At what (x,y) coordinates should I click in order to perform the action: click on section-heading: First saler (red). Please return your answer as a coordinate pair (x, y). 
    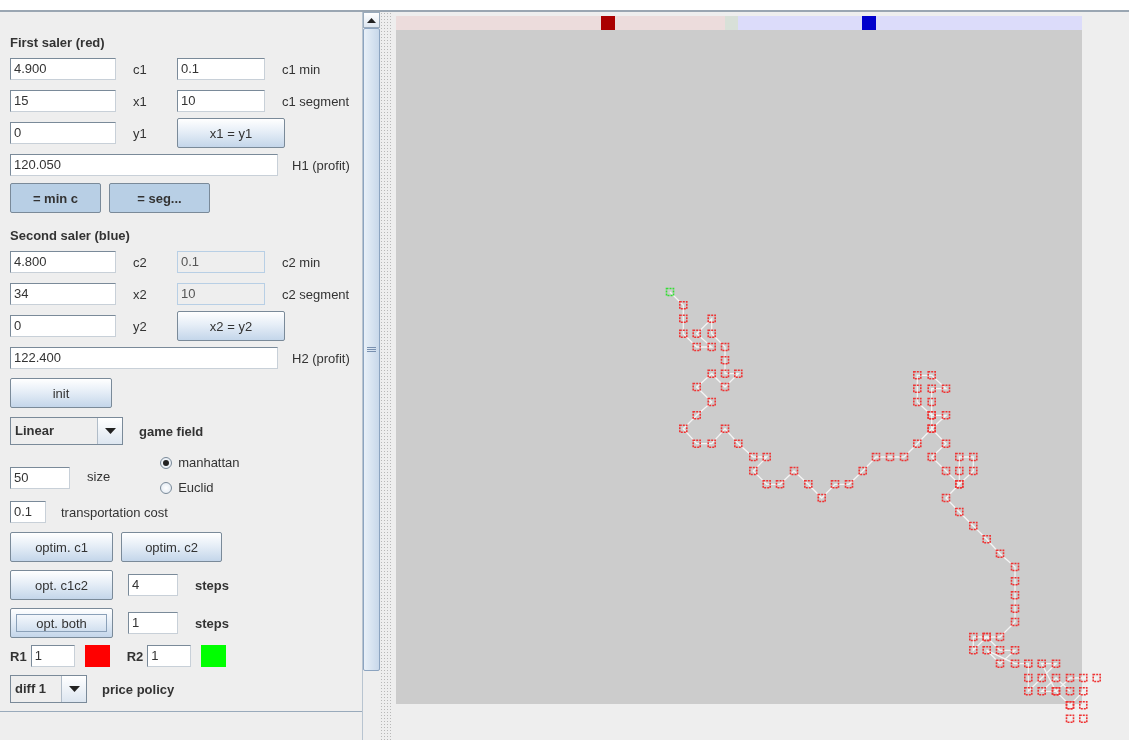
    Looking at the image, I should click on (58, 43).